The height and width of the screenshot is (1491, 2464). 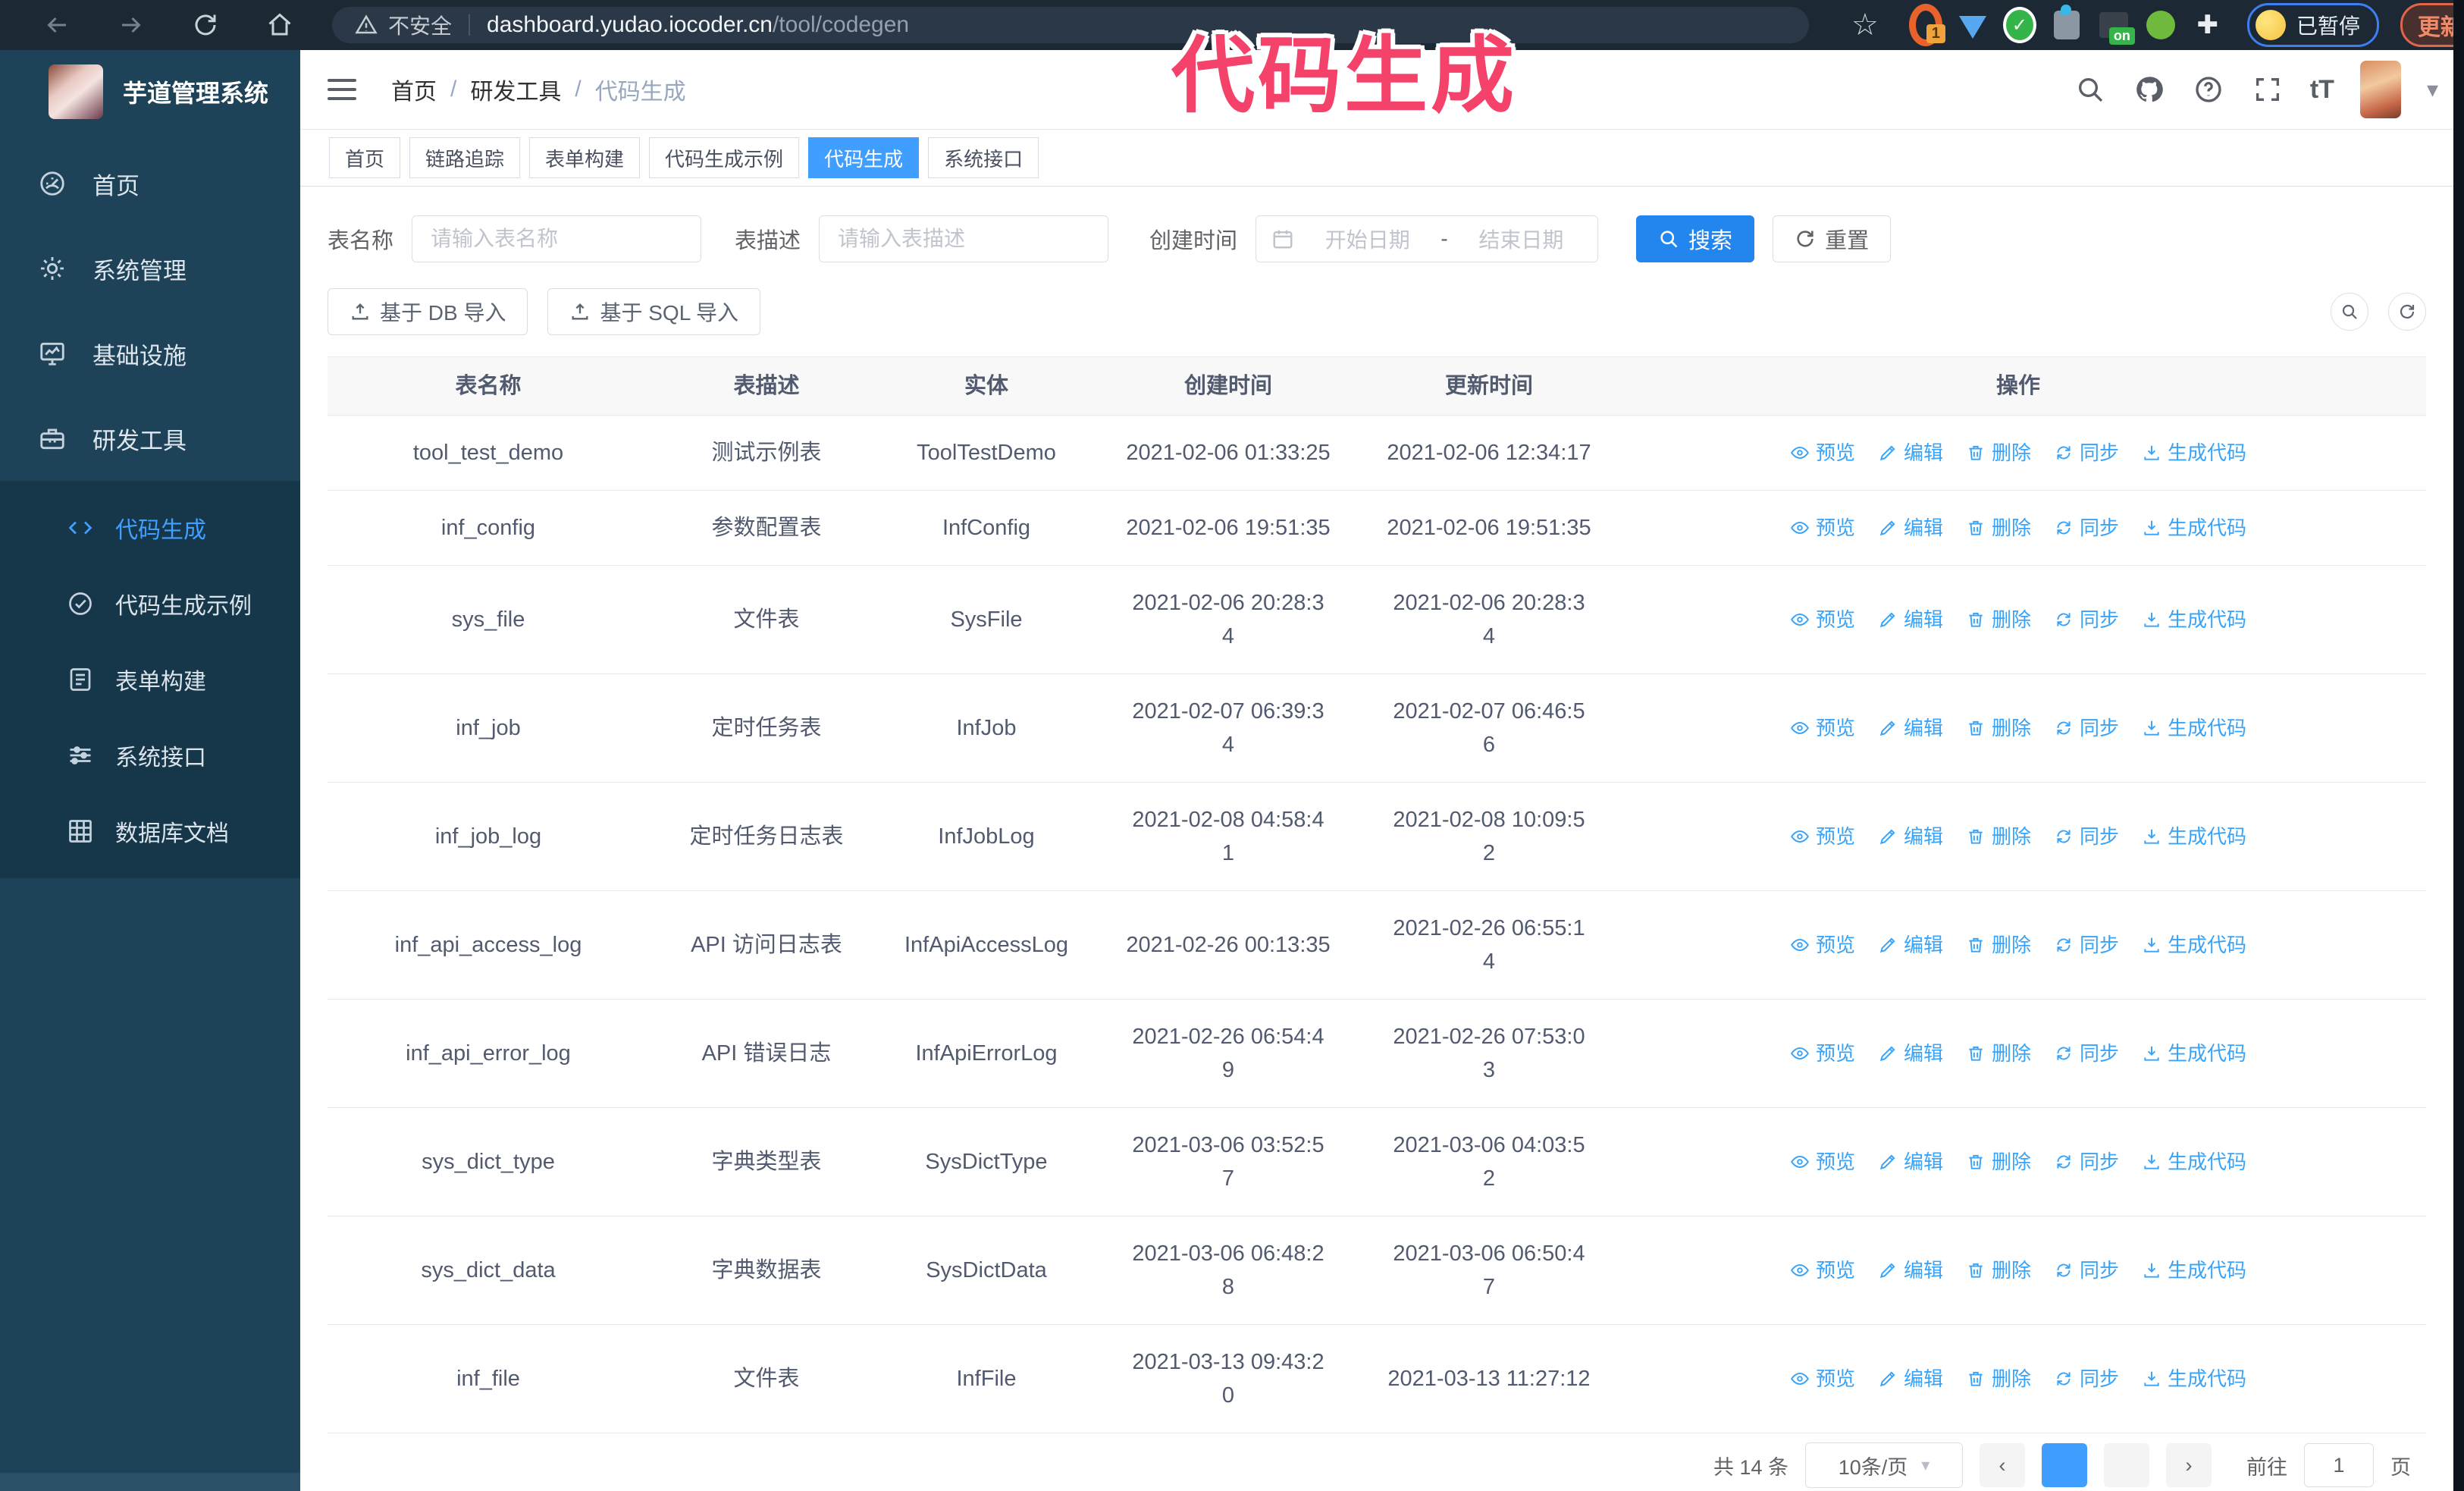 I want to click on search-button: 搜索, so click(x=1695, y=238).